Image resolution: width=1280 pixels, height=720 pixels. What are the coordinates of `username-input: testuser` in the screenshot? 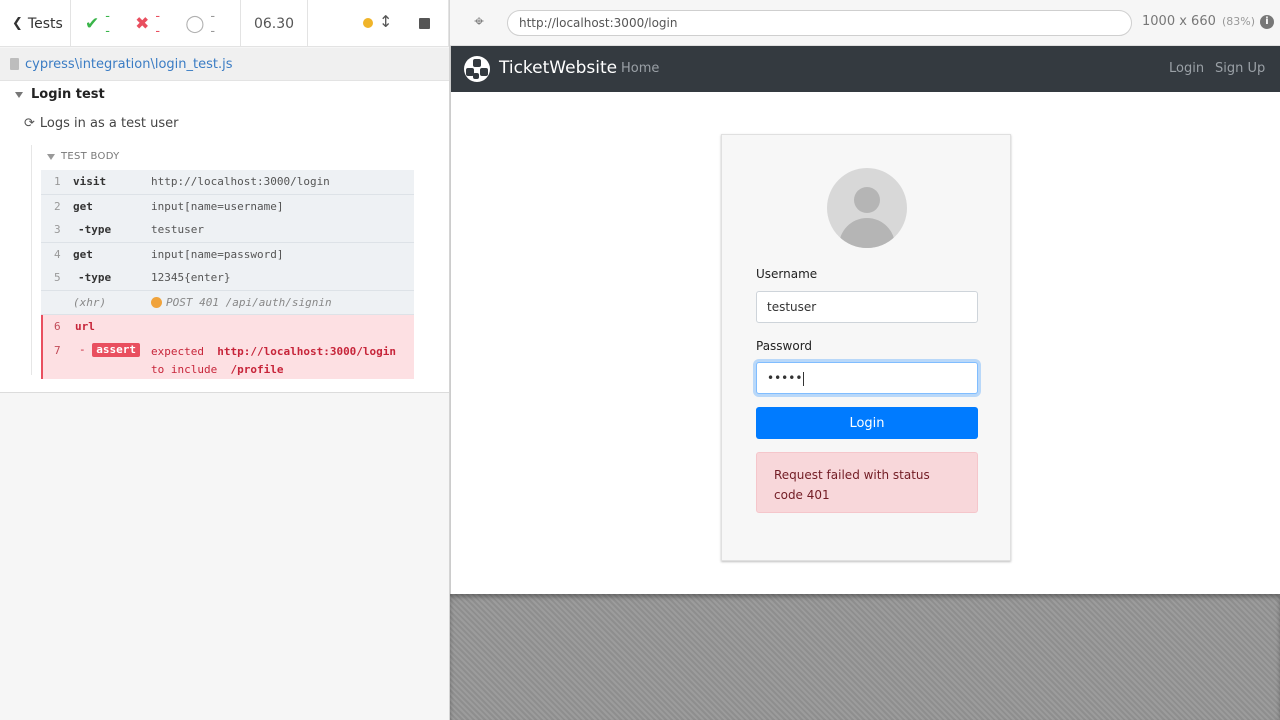 It's located at (867, 307).